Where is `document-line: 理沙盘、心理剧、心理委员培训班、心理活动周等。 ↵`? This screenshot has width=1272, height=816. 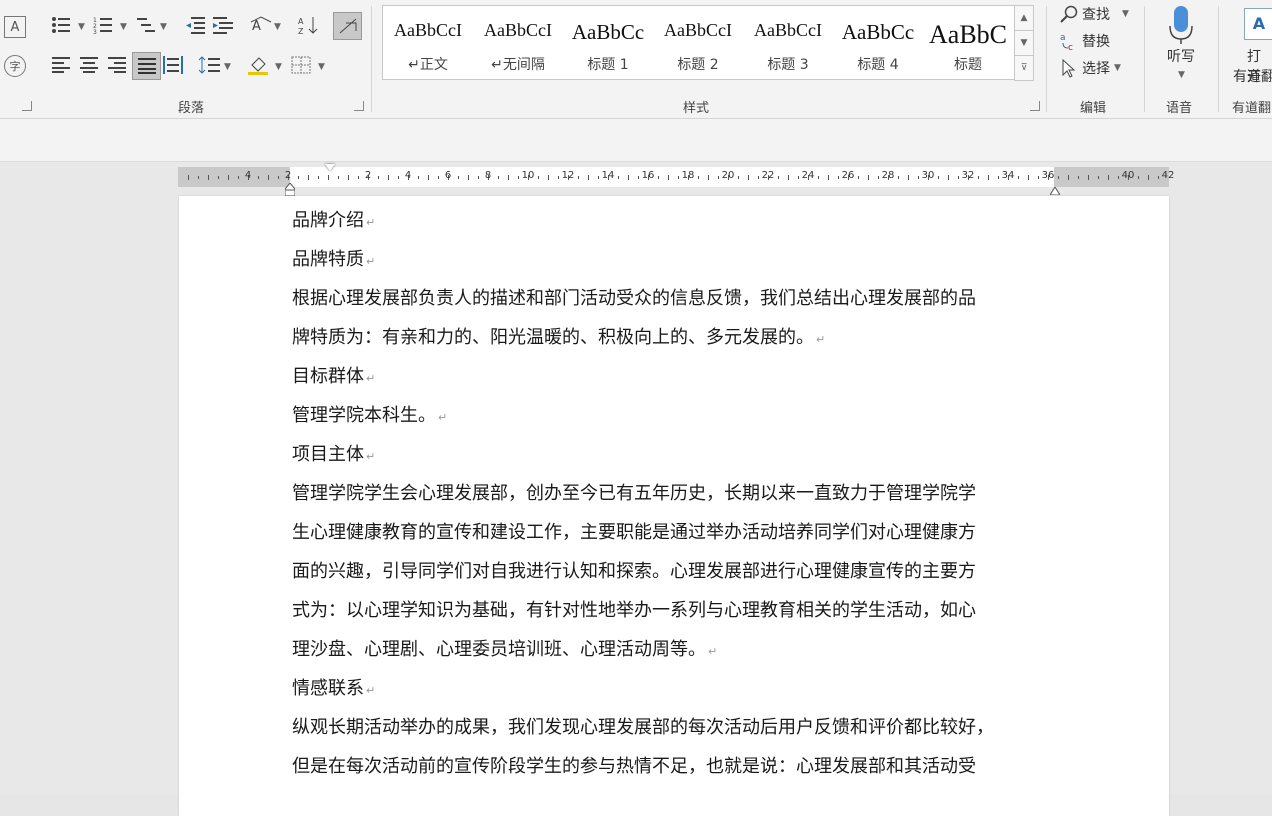
document-line: 理沙盘、心理剧、心理委员培训班、心理活动周等。 ↵ is located at coordinates (504, 648).